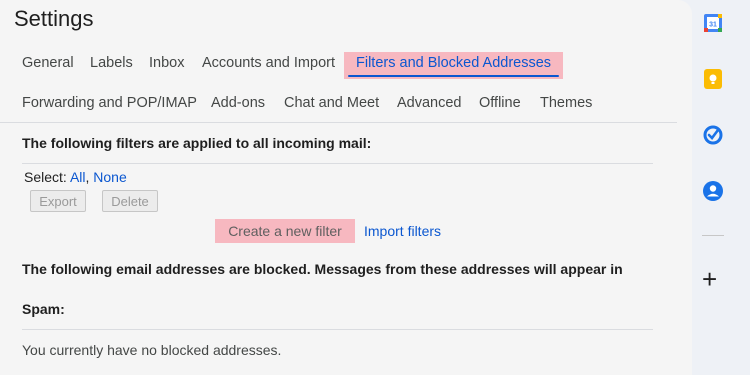 The width and height of the screenshot is (750, 375). I want to click on select-label: Select:, so click(45, 177).